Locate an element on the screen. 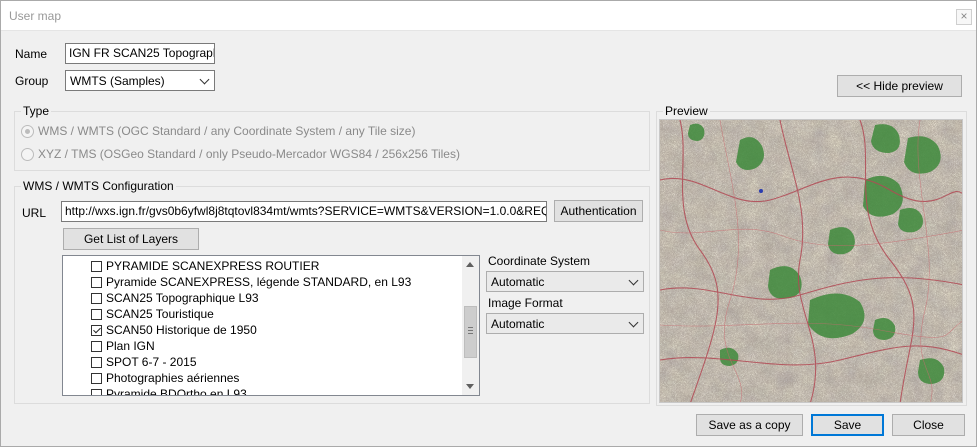  list-item-label: SCAN25 Topographique L93 is located at coordinates (182, 298).